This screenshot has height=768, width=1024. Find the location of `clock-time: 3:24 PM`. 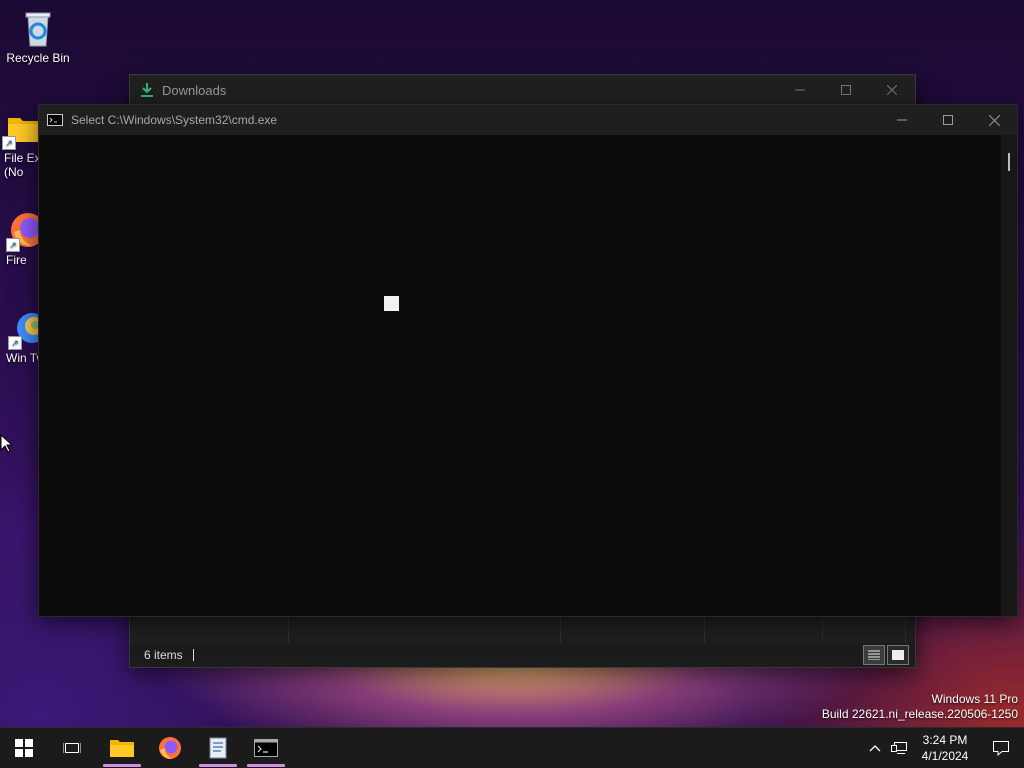

clock-time: 3:24 PM is located at coordinates (945, 740).